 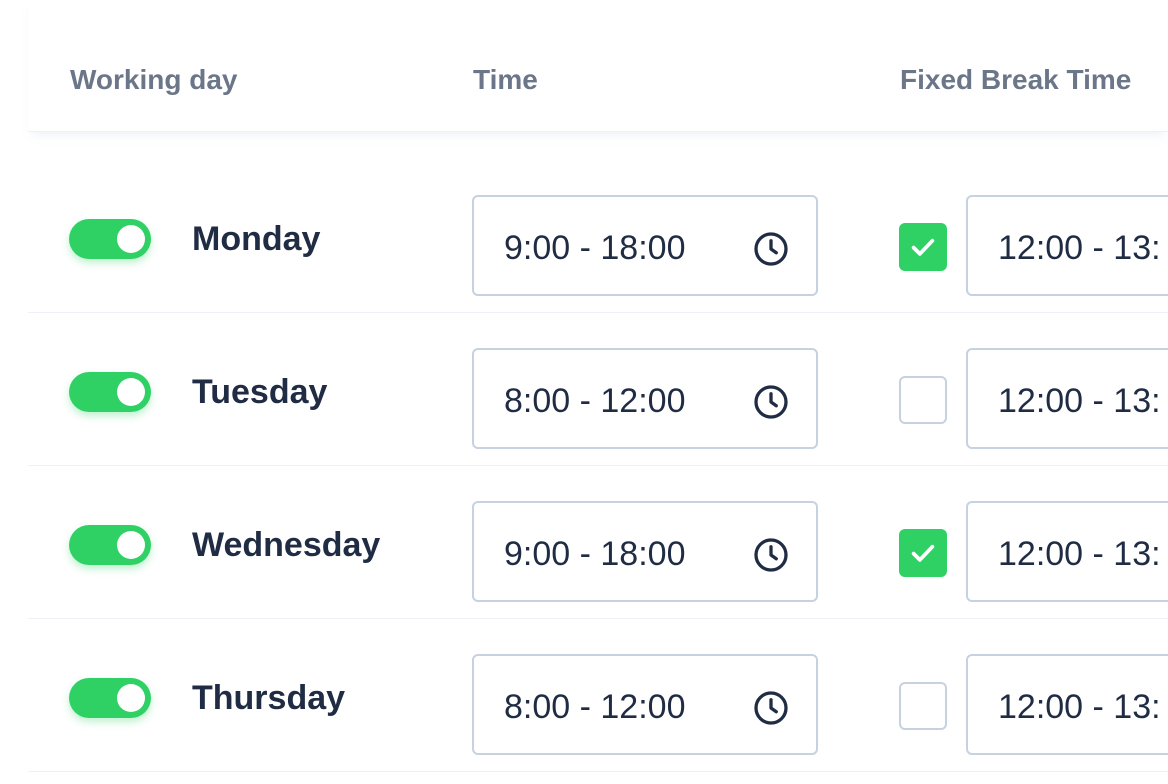 I want to click on column-header-fixed-break-time: Fixed Break Time, so click(x=1016, y=79).